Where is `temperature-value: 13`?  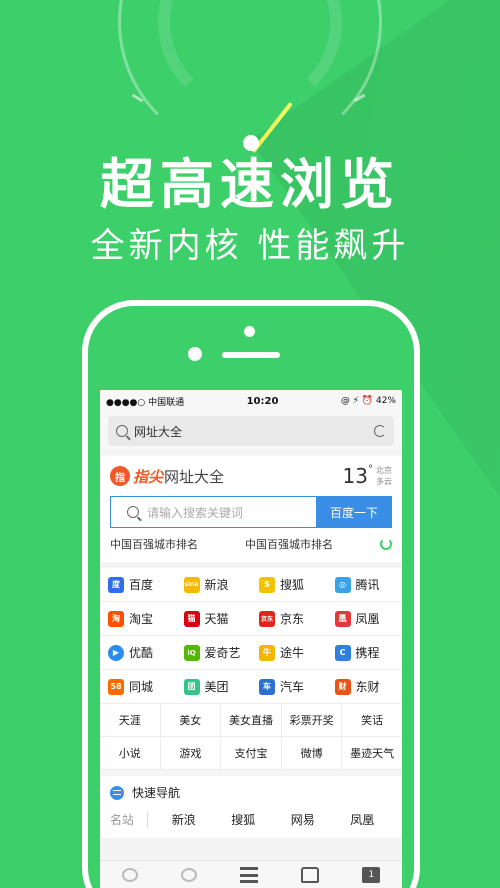 temperature-value: 13 is located at coordinates (355, 476).